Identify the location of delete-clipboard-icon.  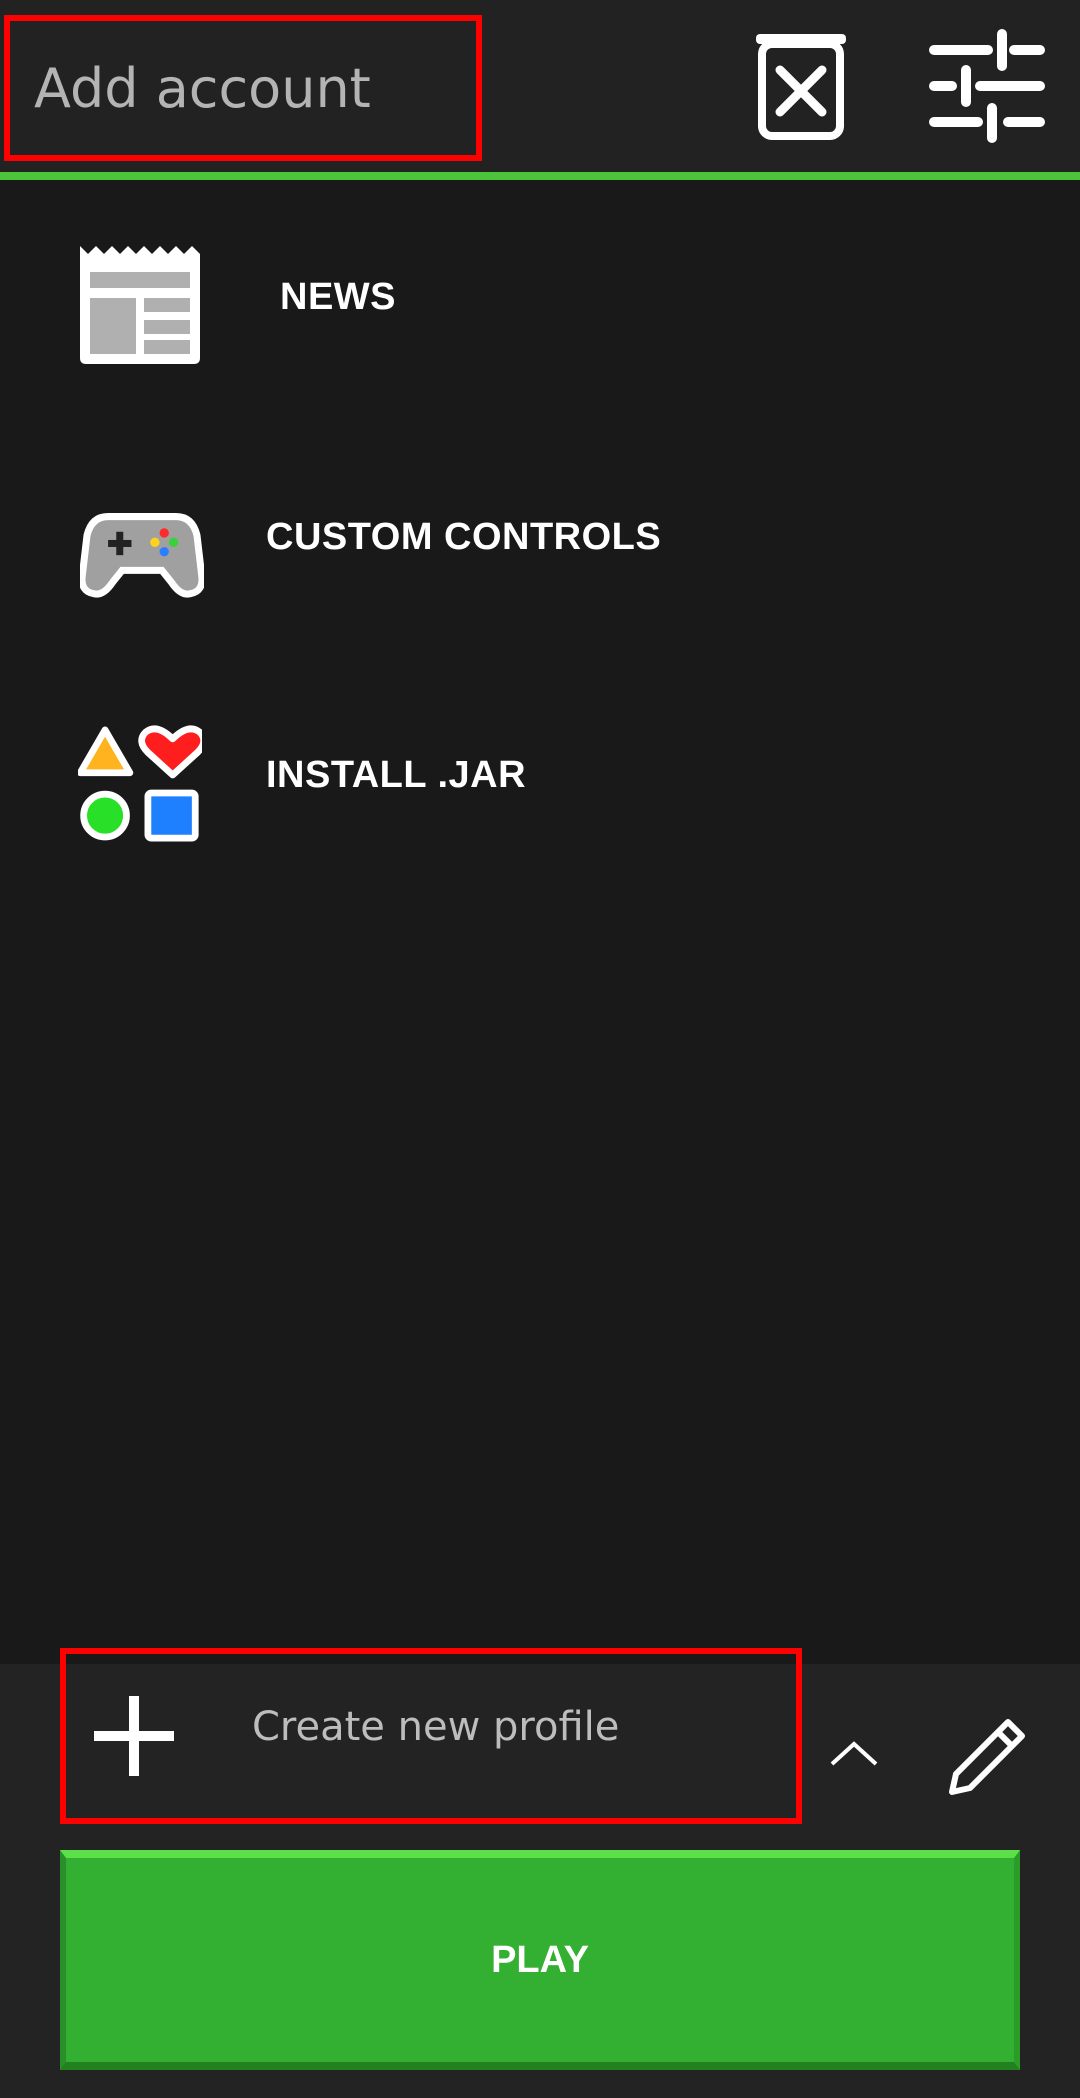
(801, 87).